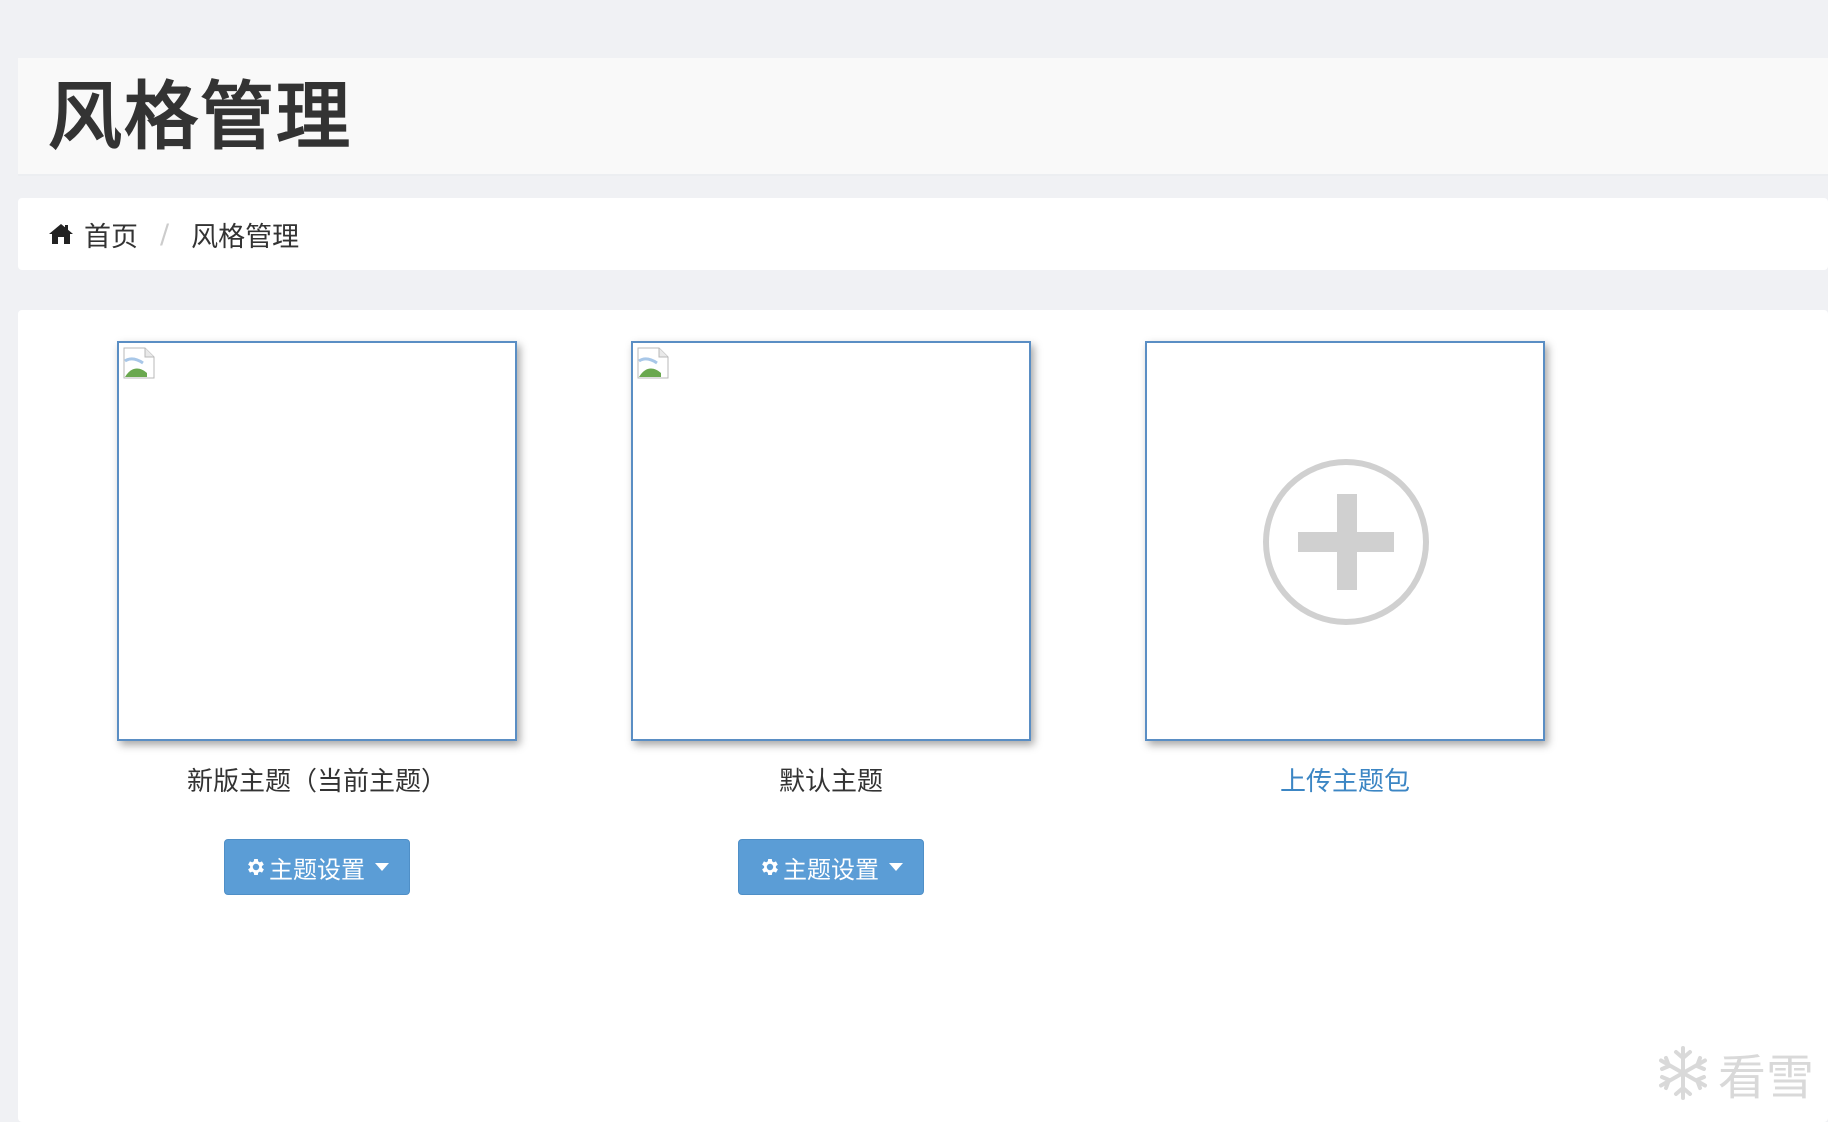 The height and width of the screenshot is (1122, 1828). What do you see at coordinates (1682, 1073) in the screenshot?
I see `snowflake-icon` at bounding box center [1682, 1073].